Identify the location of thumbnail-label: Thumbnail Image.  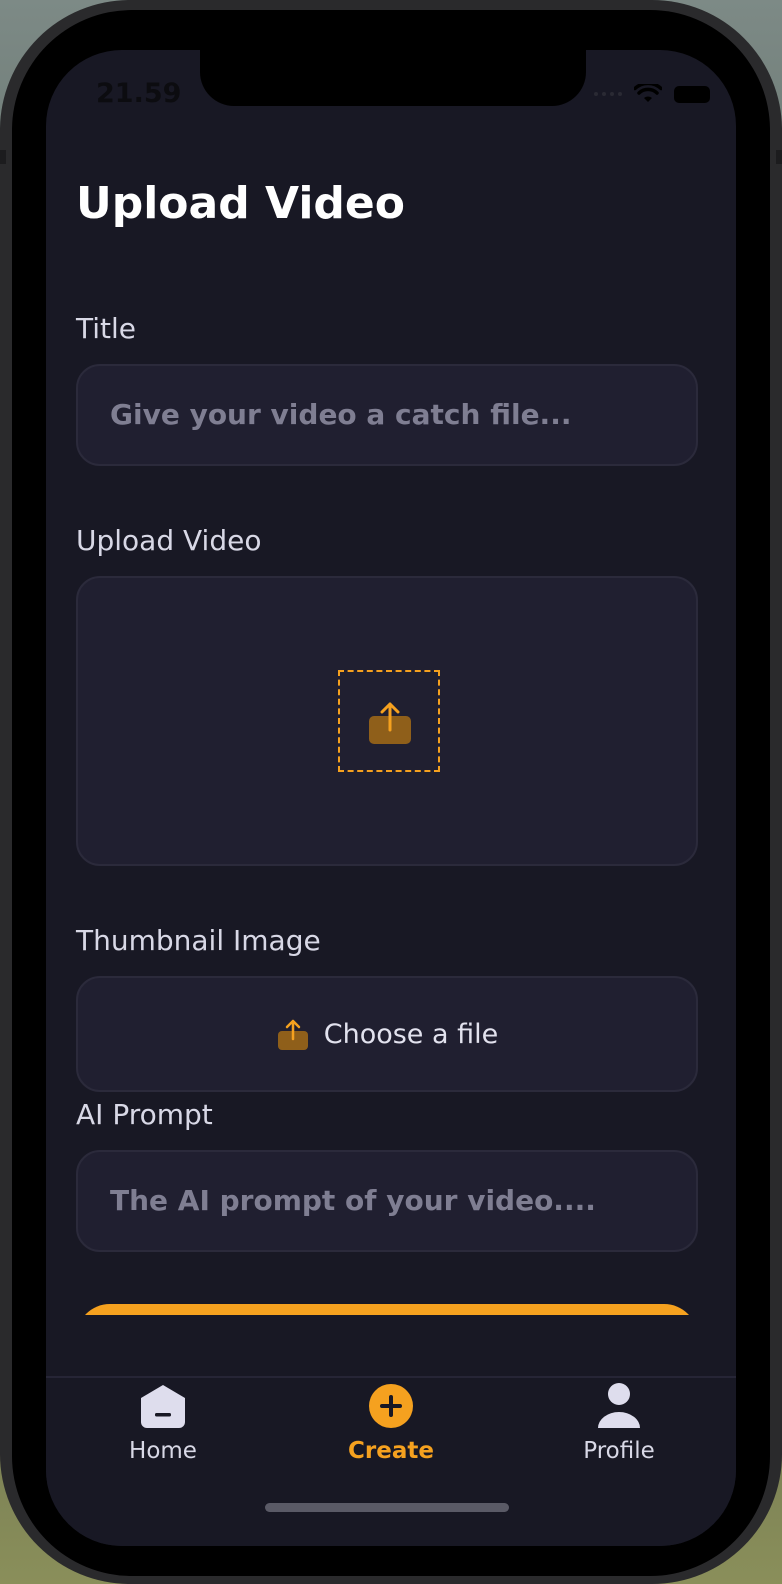
(198, 940).